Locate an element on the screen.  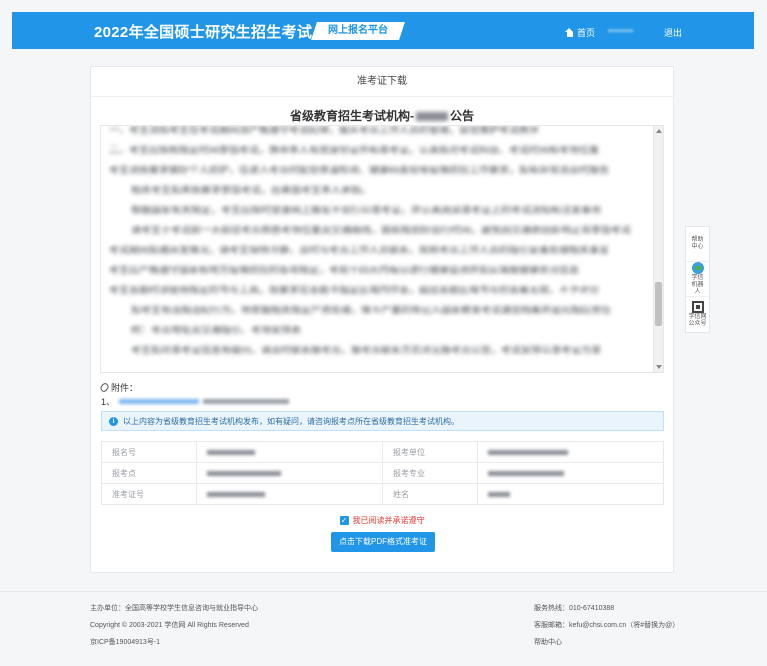
footer-help-link: 帮助中心 is located at coordinates (606, 643).